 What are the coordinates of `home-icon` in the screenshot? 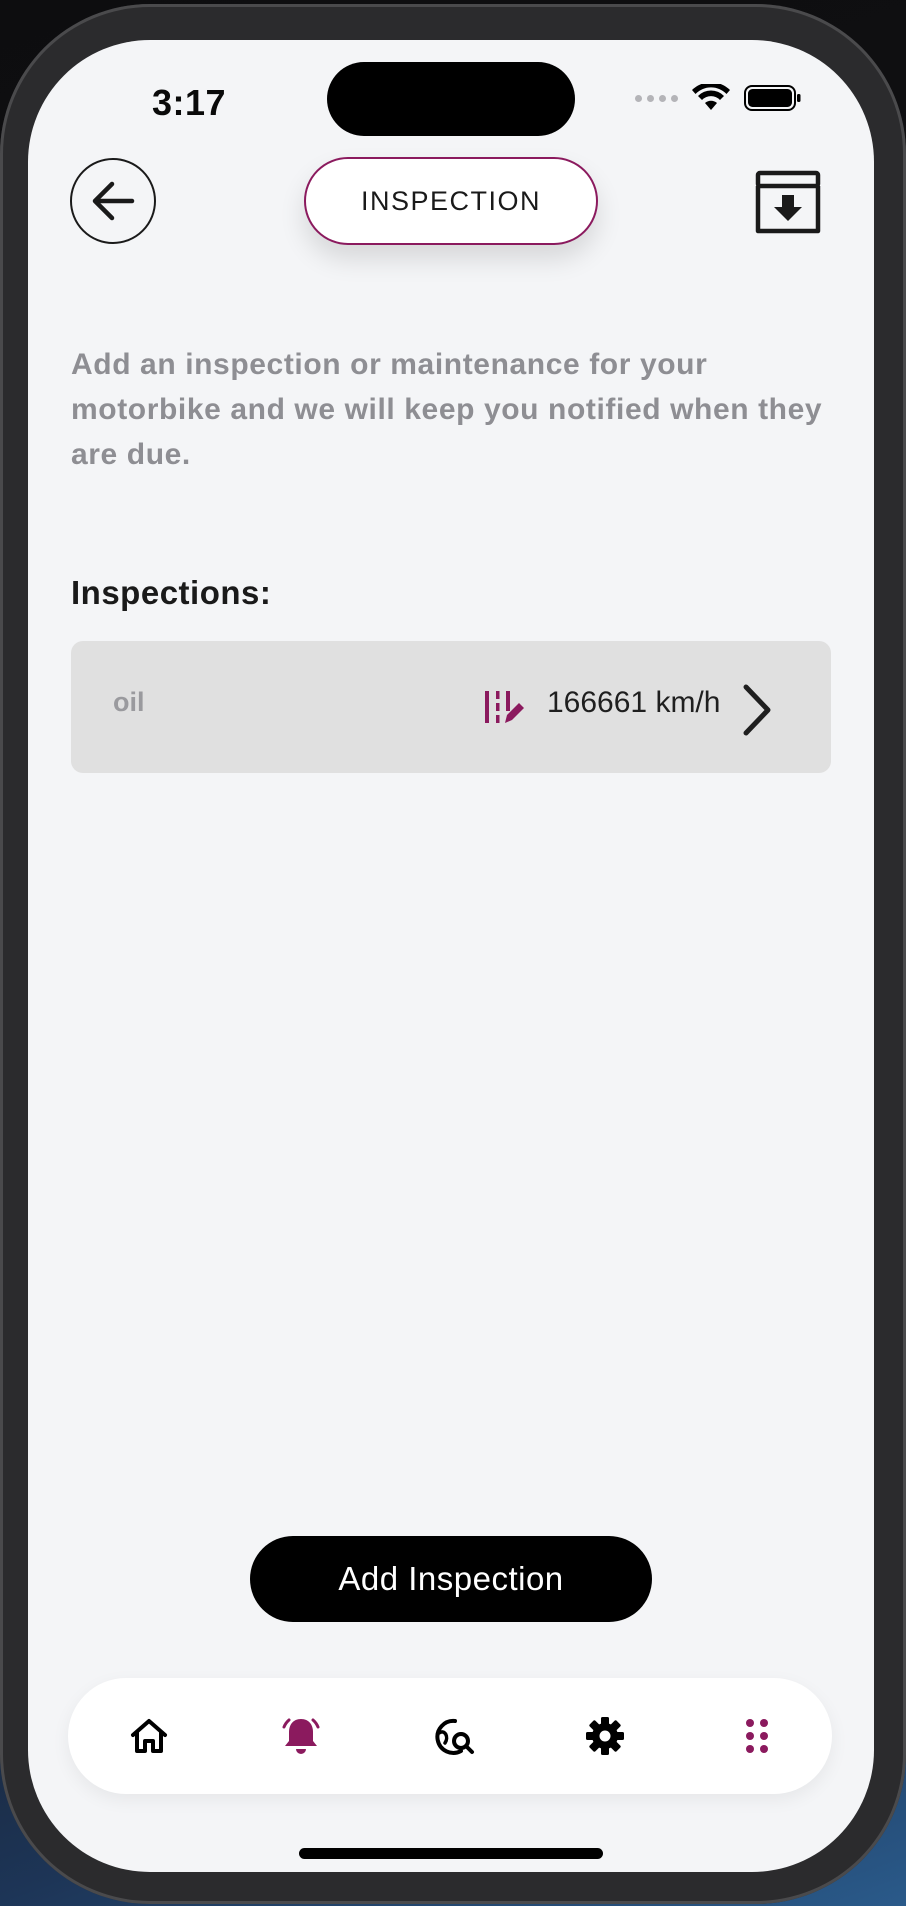 It's located at (149, 1736).